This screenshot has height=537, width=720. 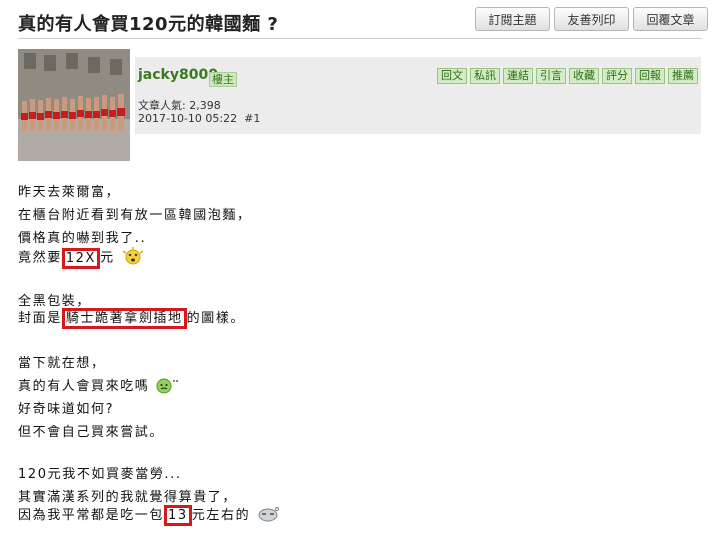 I want to click on body-line: 封面是 騎士跪著拿劍插地 的圖樣。, so click(x=131, y=318).